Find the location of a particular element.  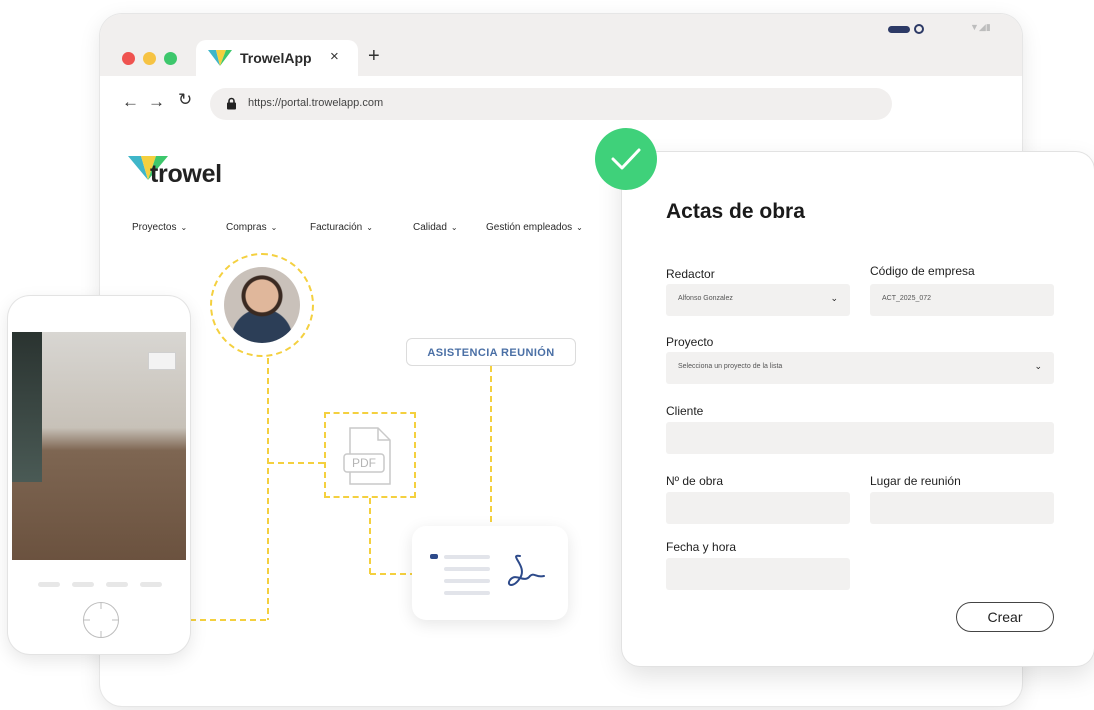

signature-document-icon is located at coordinates (487, 574).